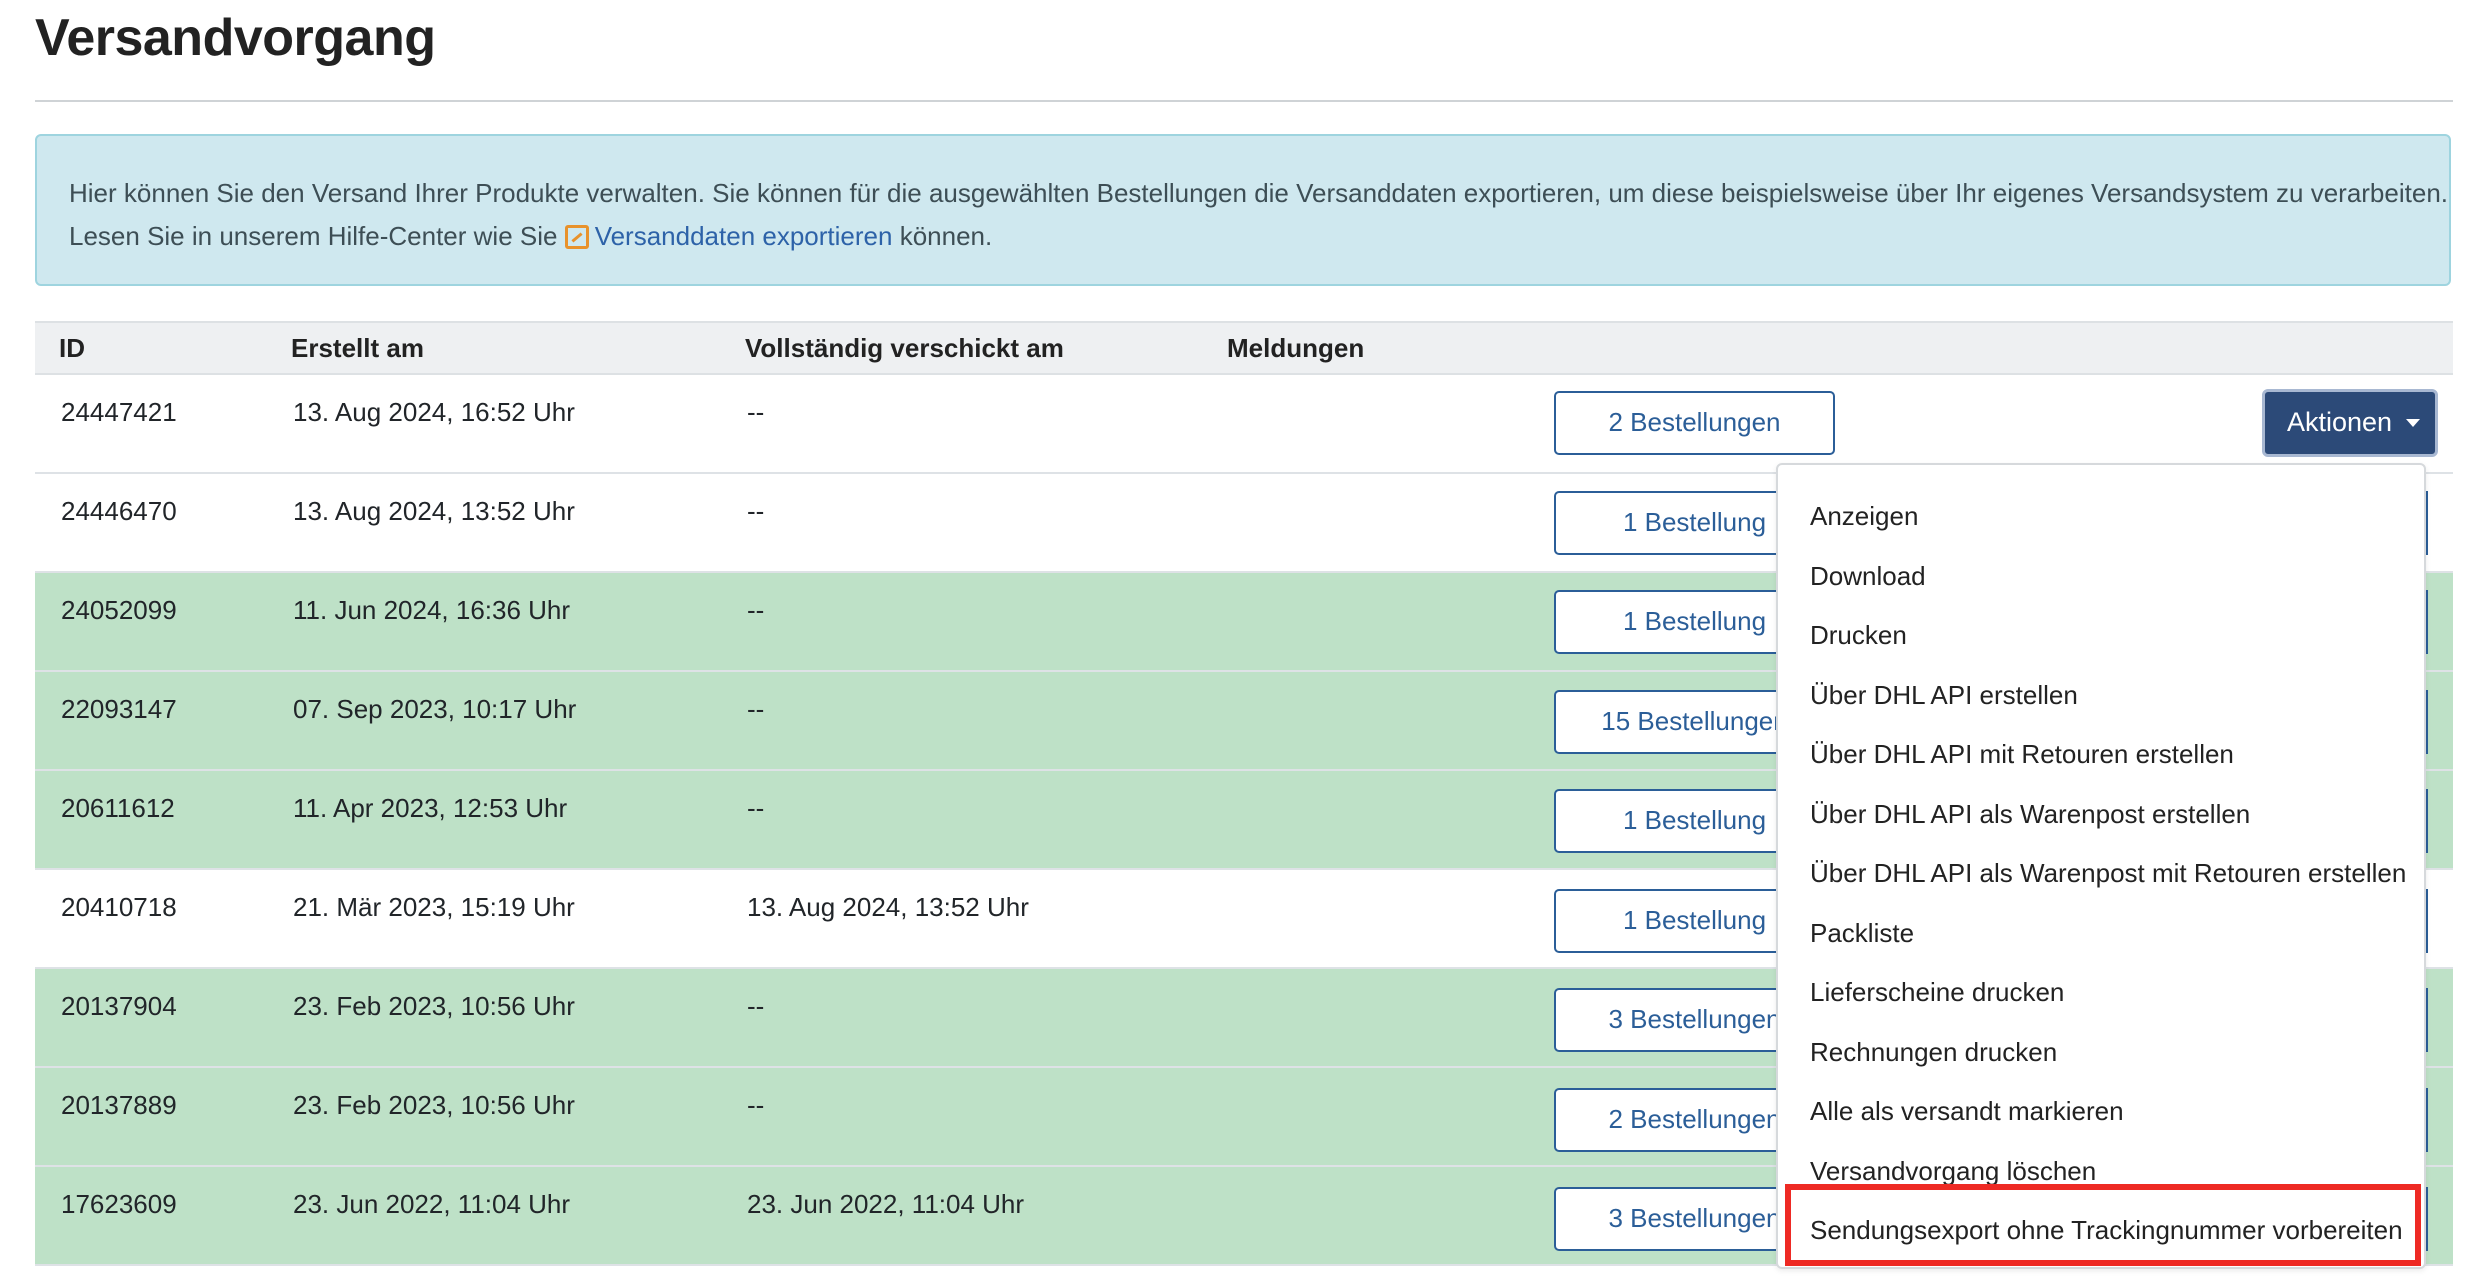 The image size is (2484, 1276). What do you see at coordinates (235, 38) in the screenshot?
I see `page-title: Versandvorgang` at bounding box center [235, 38].